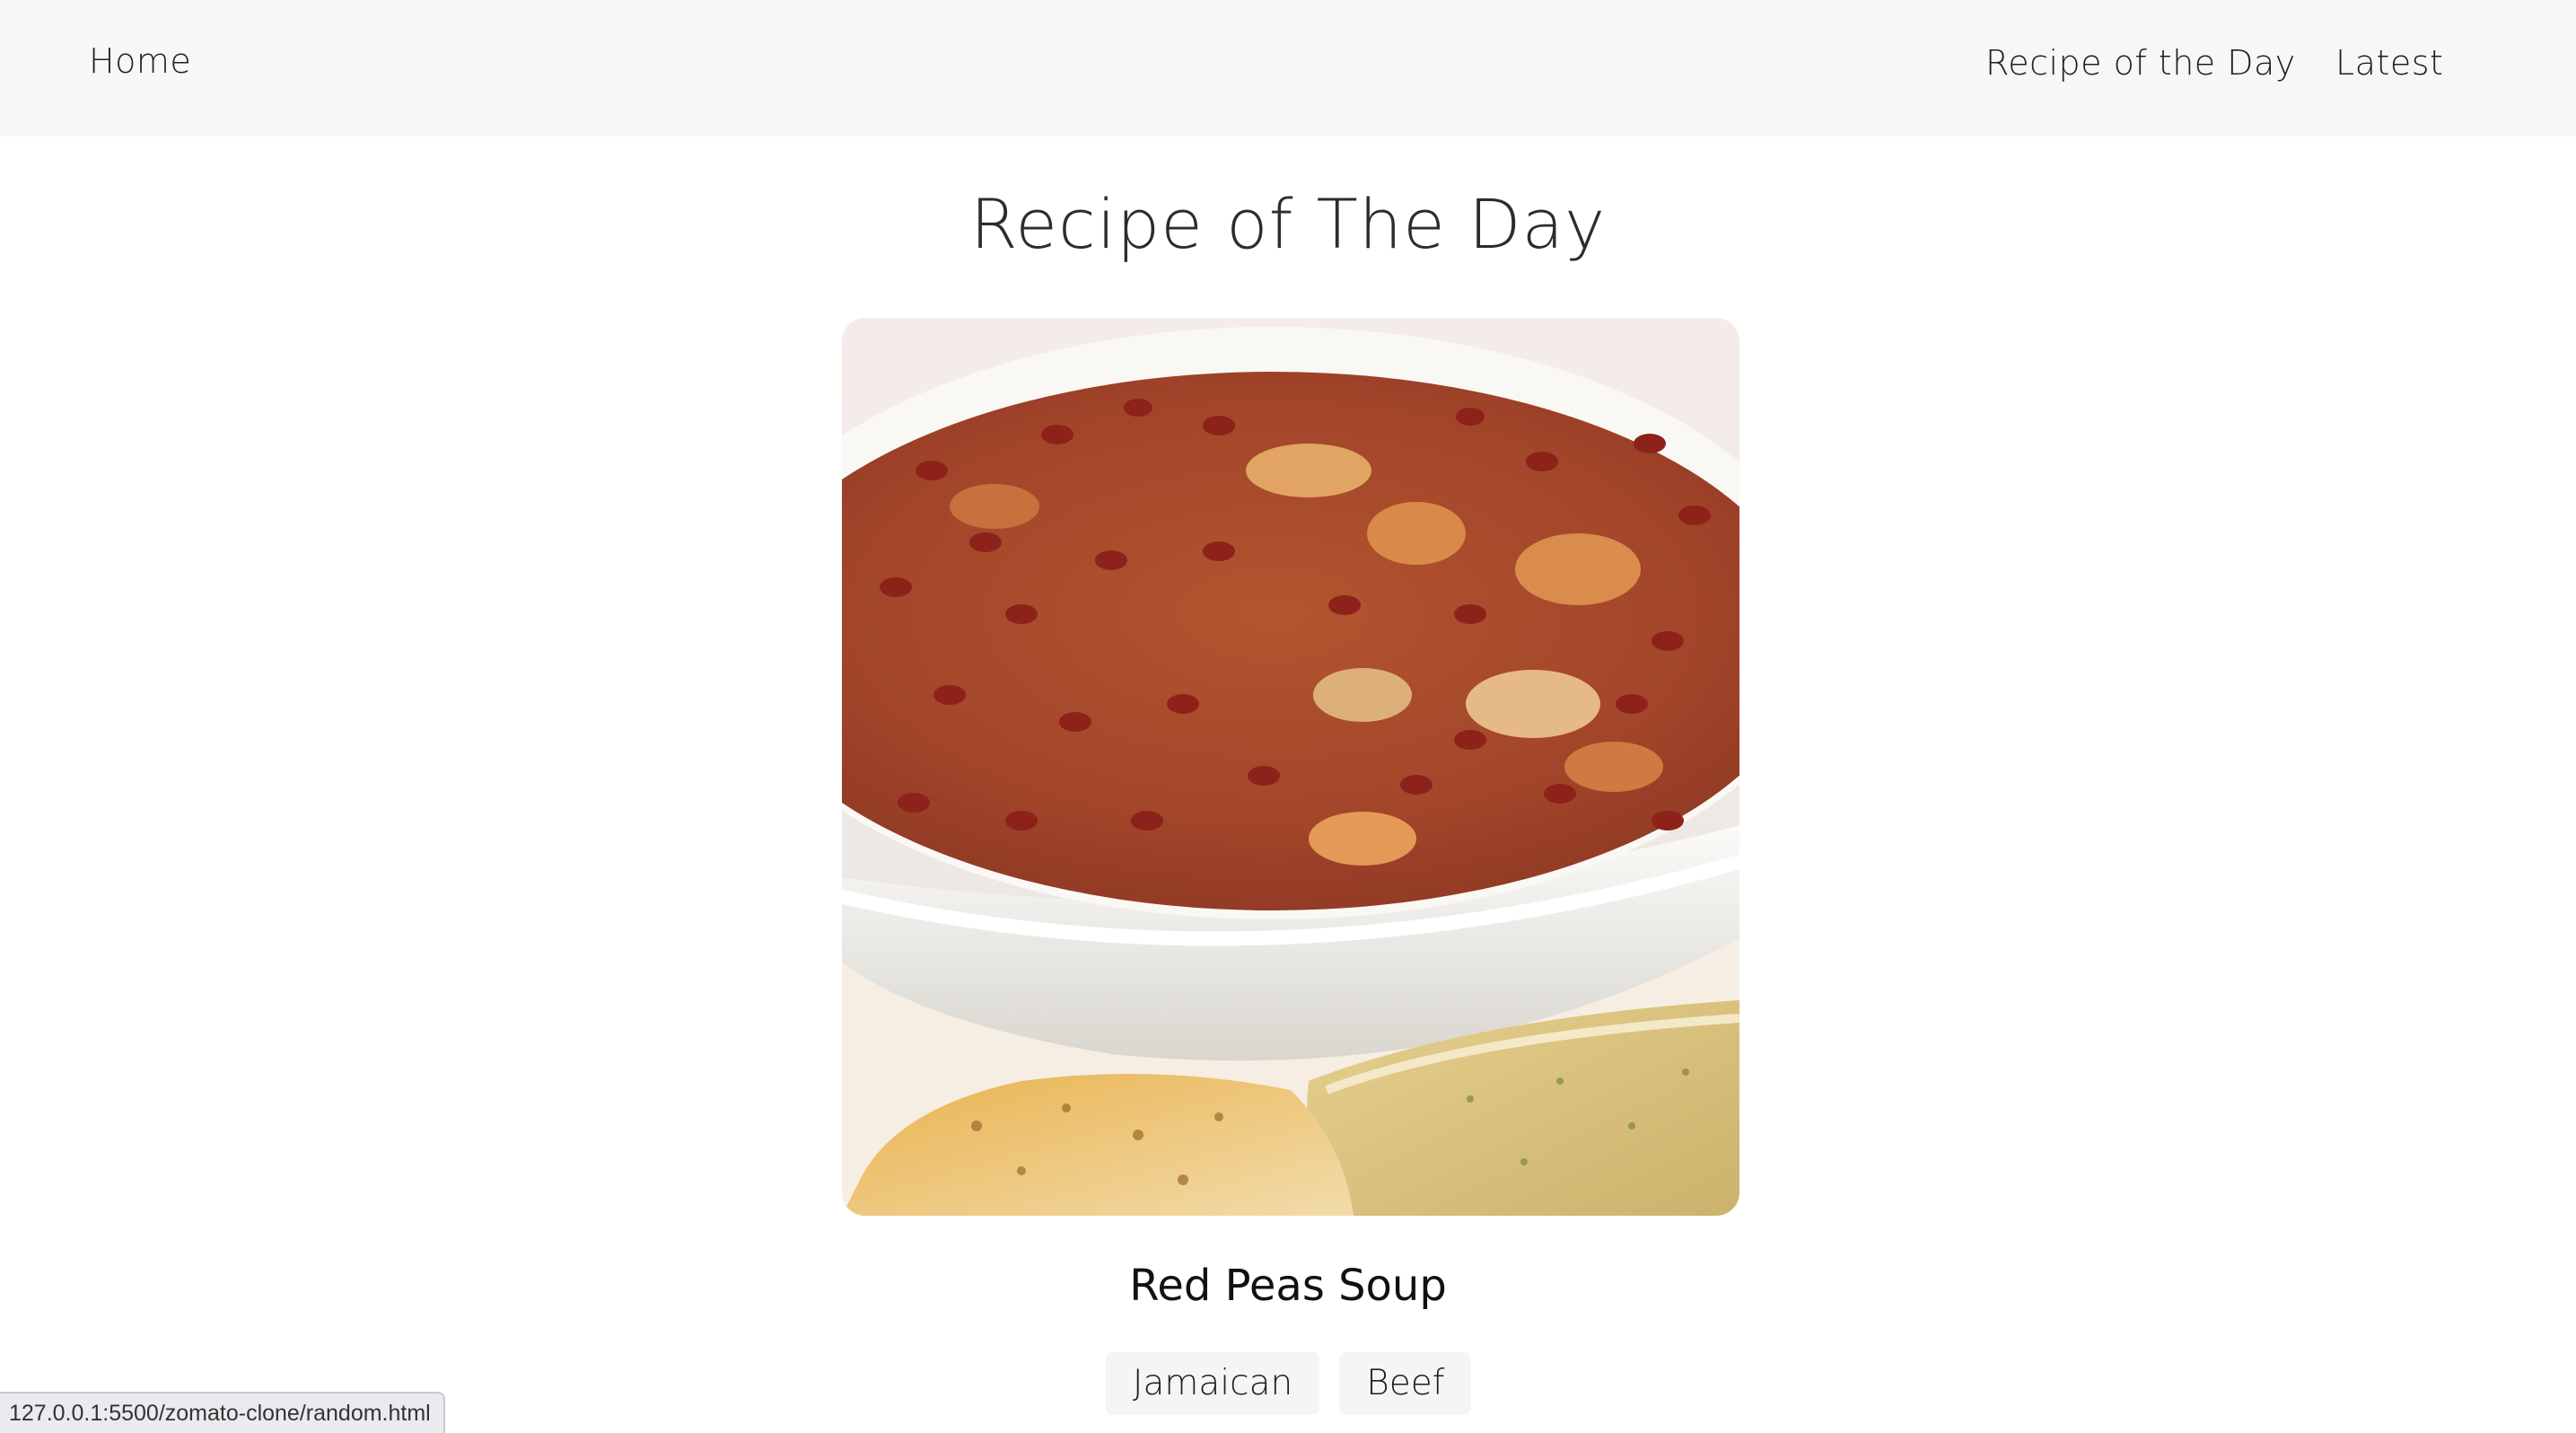 This screenshot has height=1433, width=2576. I want to click on nav-recipe-of-the-day-link: Recipe of the Day, so click(2140, 63).